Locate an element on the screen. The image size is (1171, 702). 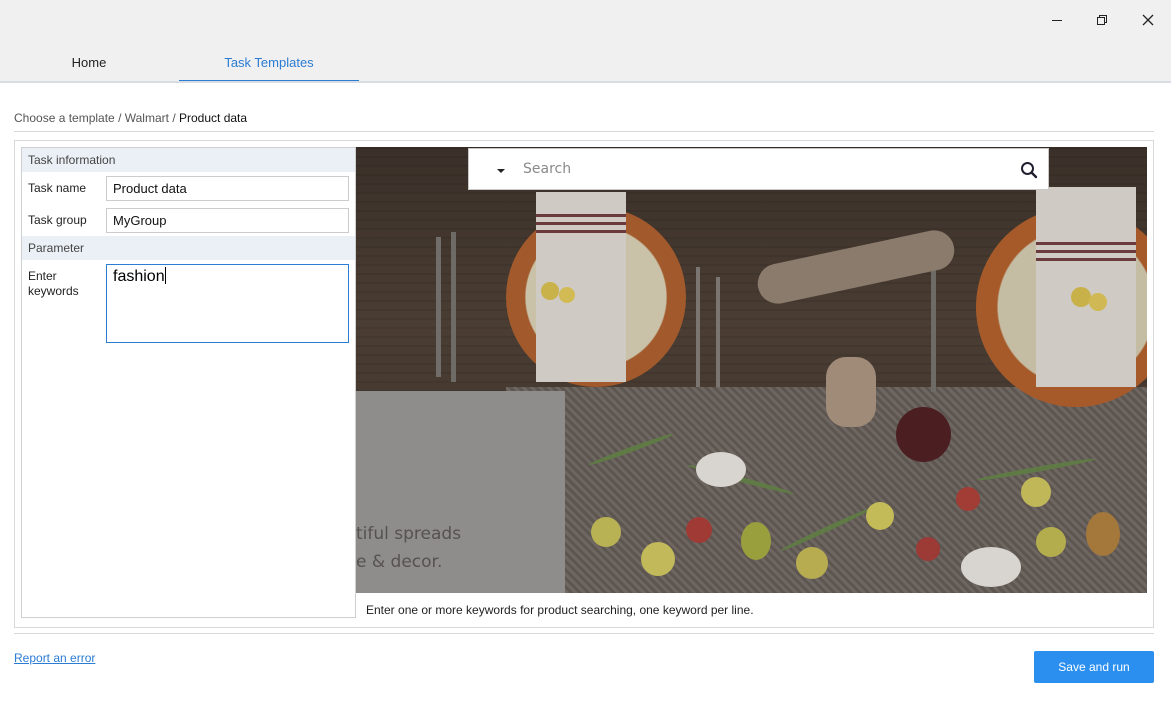
title-bar: Home Task Templates is located at coordinates (585, 41).